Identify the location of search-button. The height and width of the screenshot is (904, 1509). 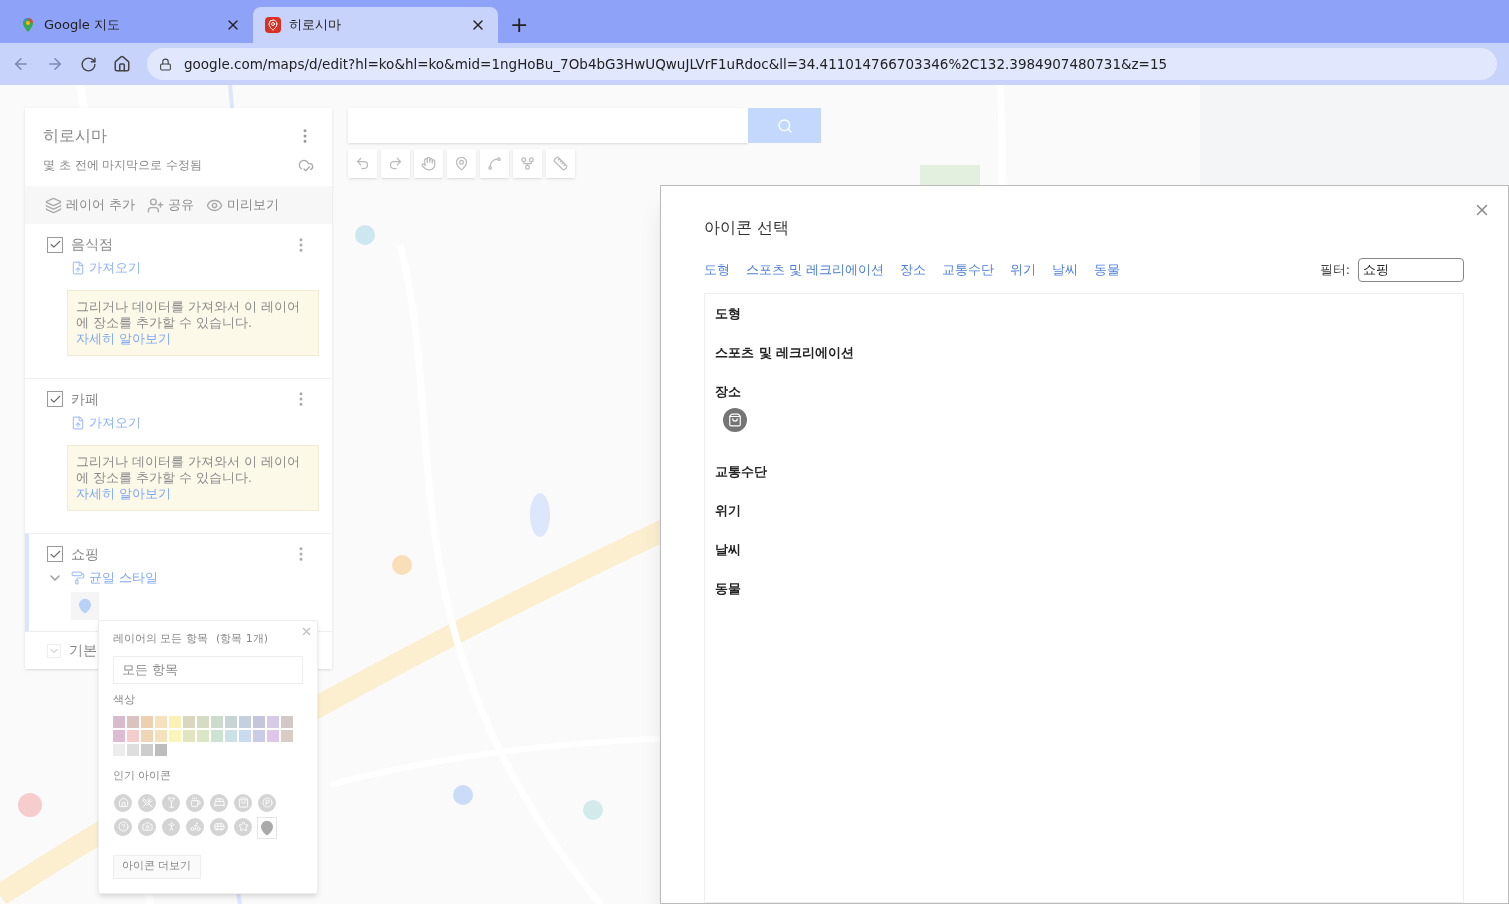
(784, 125).